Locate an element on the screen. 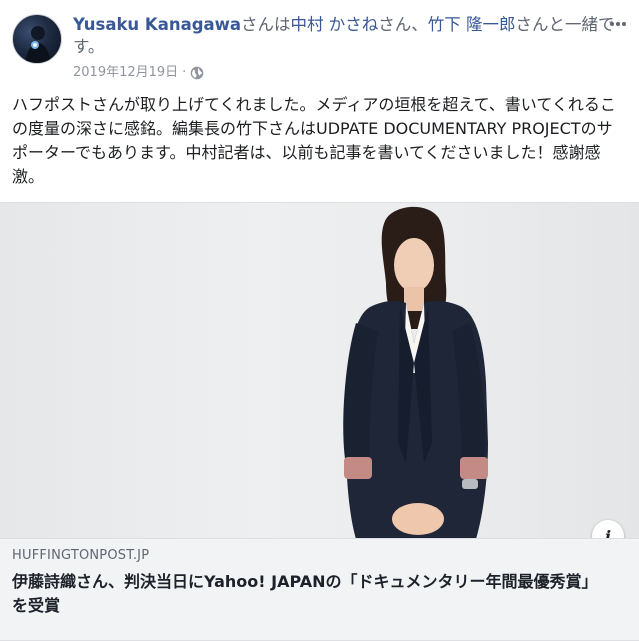  post-meta: 2019年12月19日 · is located at coordinates (138, 73).